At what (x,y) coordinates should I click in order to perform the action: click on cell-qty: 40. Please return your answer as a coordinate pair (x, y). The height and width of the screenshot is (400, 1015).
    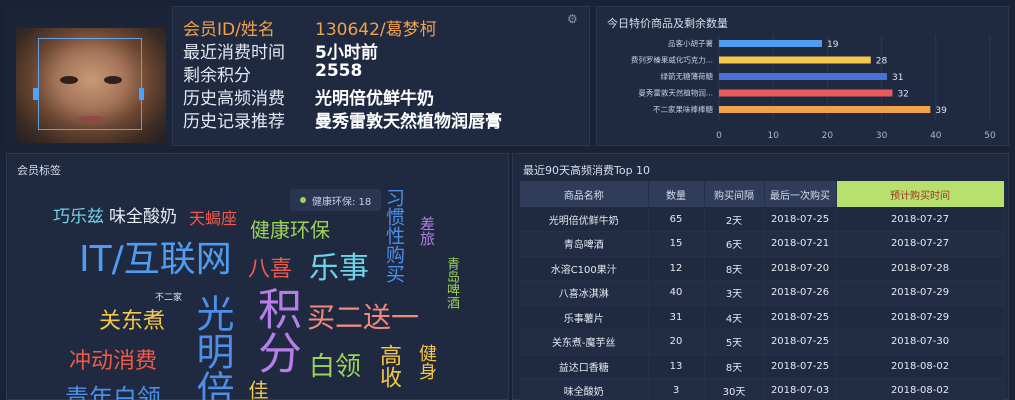
    Looking at the image, I should click on (676, 293).